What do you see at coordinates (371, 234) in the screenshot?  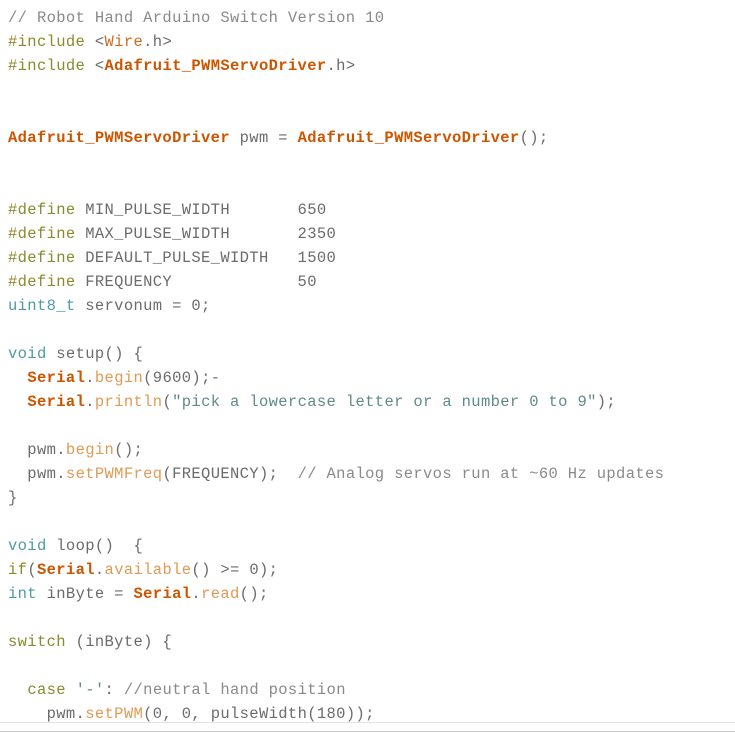 I see `code-line: #define MAX_PULSE_WIDTH 2350` at bounding box center [371, 234].